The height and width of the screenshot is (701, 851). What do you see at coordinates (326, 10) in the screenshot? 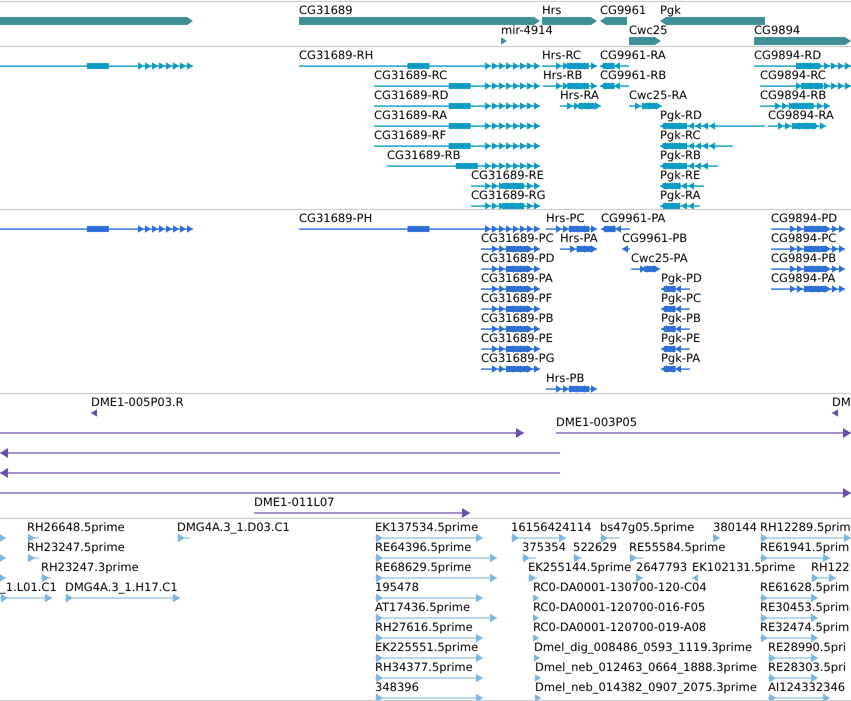
I see `feature-label: CG31689` at bounding box center [326, 10].